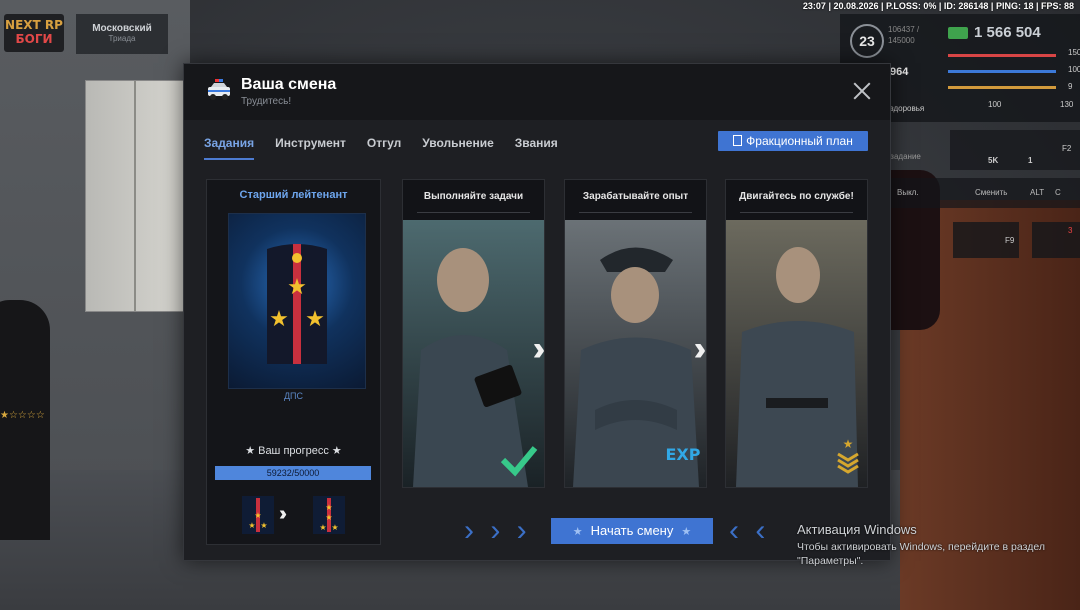 Image resolution: width=1080 pixels, height=610 pixels. What do you see at coordinates (904, 35) in the screenshot?
I see `xp-counter: 106437 /145000` at bounding box center [904, 35].